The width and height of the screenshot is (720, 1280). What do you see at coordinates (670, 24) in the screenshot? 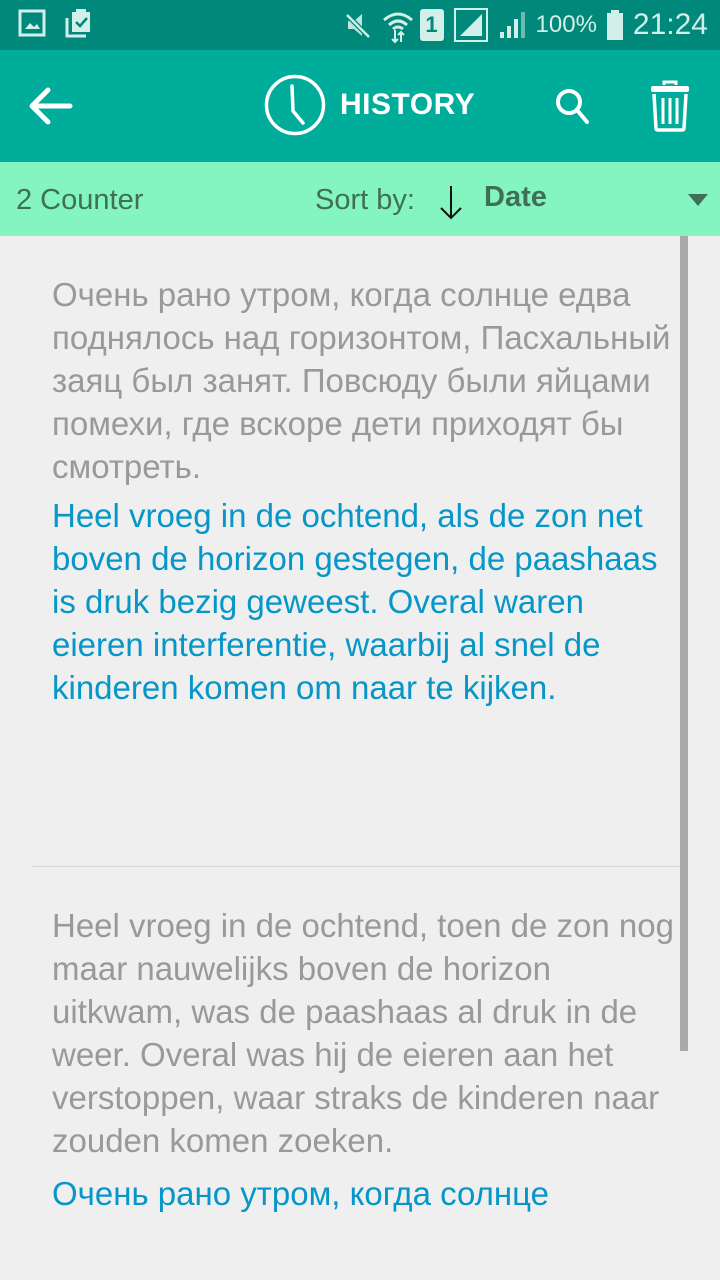
I see `clock-time: 21:24` at bounding box center [670, 24].